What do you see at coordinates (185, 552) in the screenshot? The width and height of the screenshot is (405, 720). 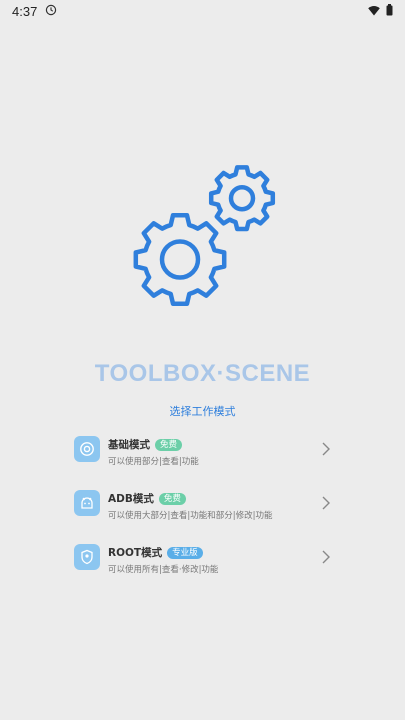 I see `pro-badge: 专业版` at bounding box center [185, 552].